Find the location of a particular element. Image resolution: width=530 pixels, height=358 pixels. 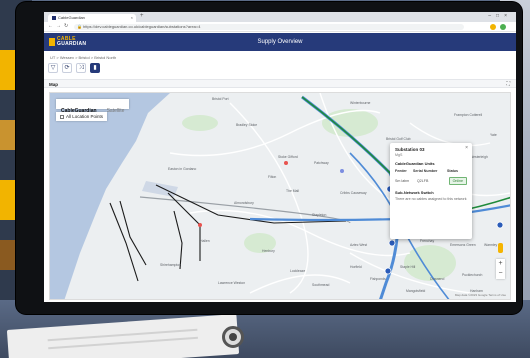

map-label: Westerleigh is located at coordinates (479, 157).